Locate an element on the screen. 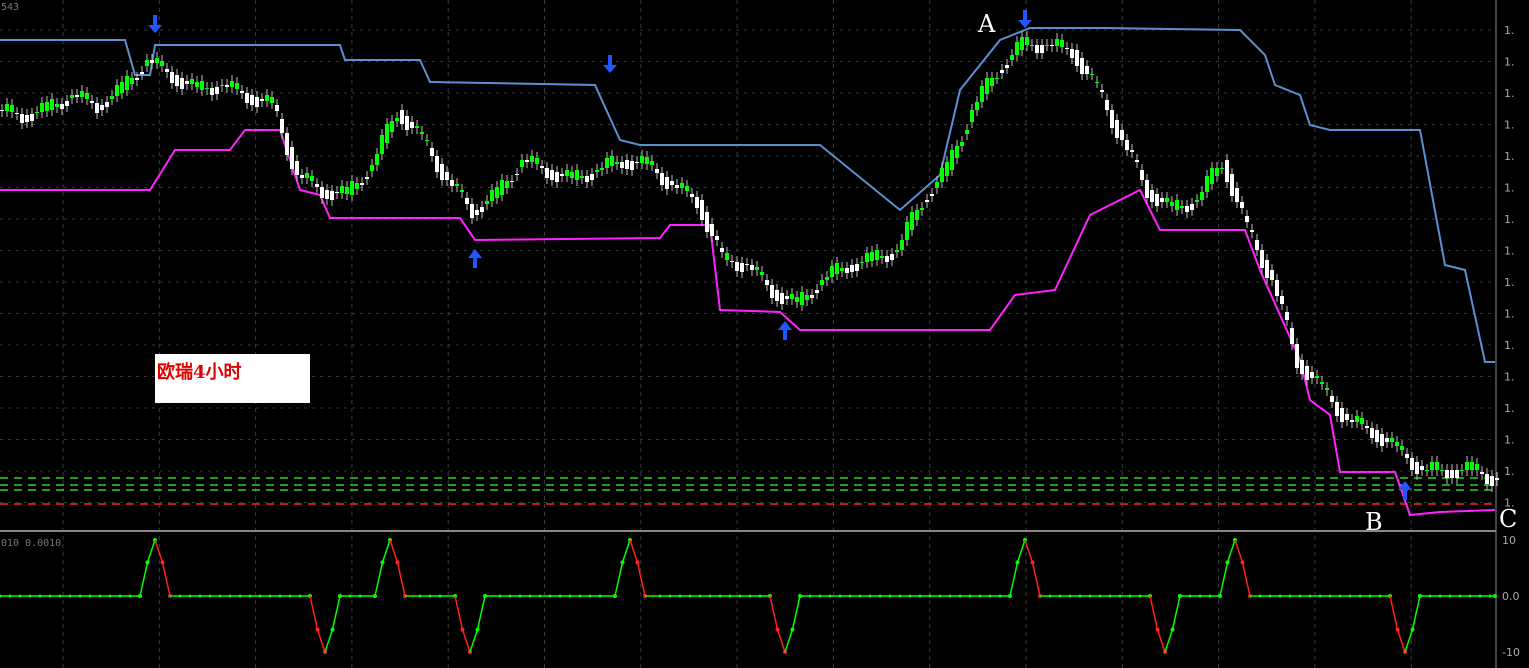 This screenshot has height=668, width=1529. annotation-text: 欧瑞4小时 is located at coordinates (199, 372).